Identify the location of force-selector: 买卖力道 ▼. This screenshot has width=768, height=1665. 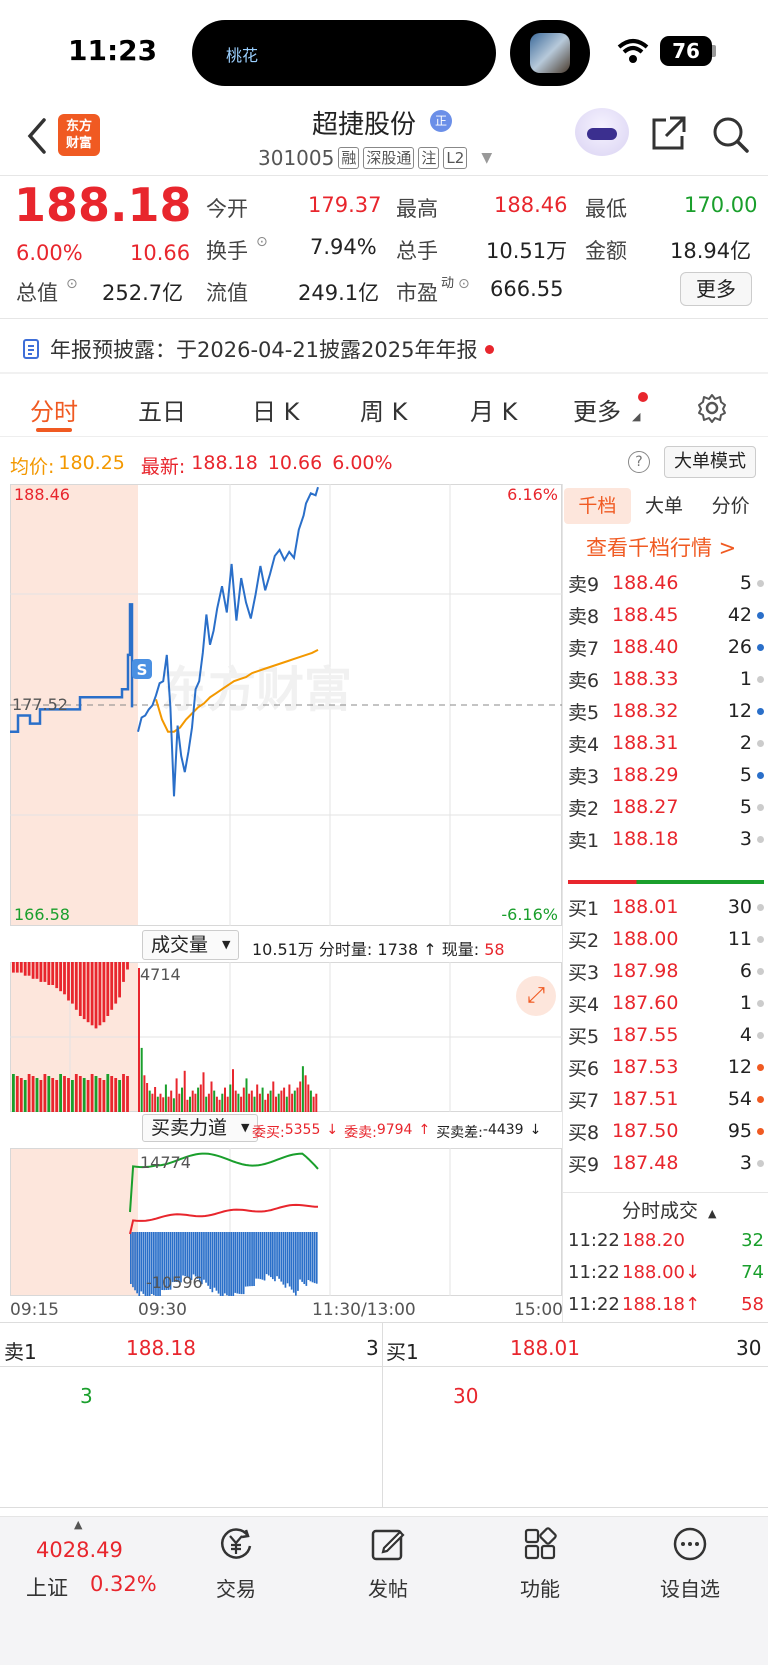
(200, 1128).